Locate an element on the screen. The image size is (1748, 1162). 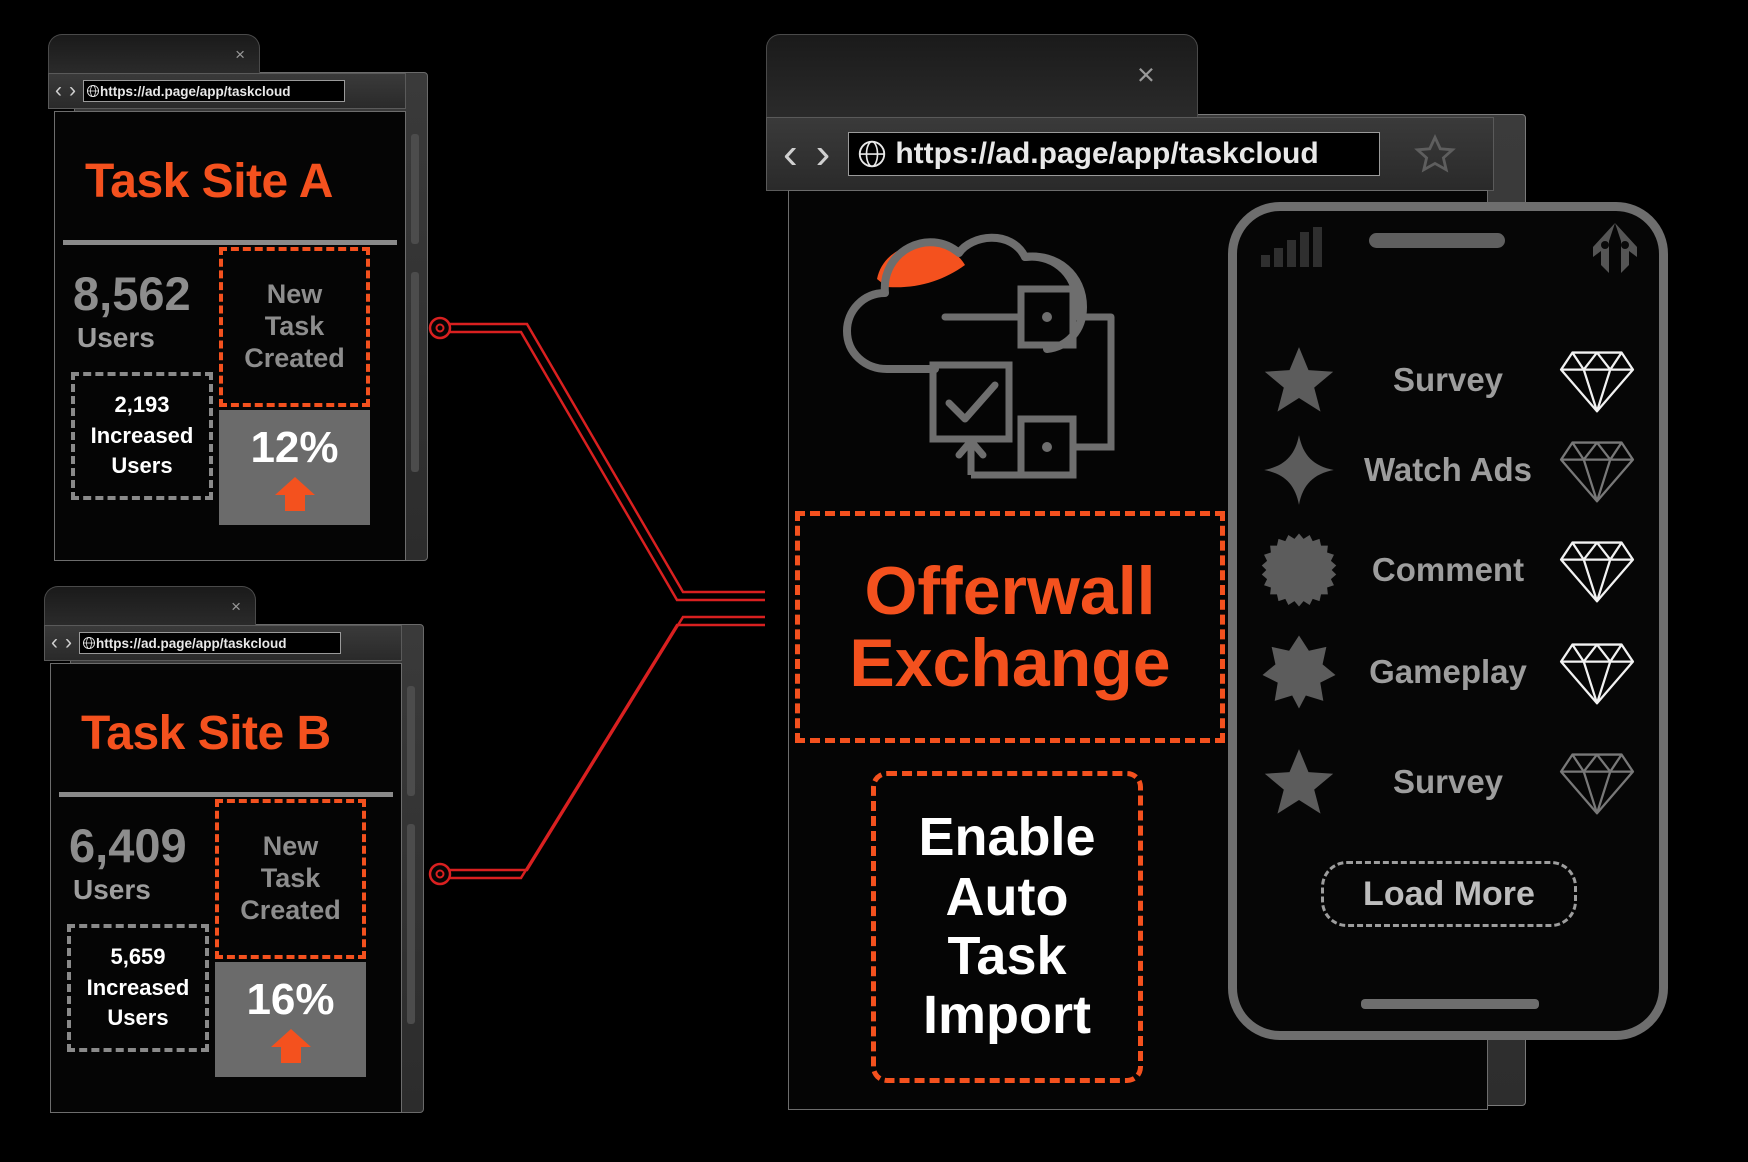
signal-bars-icon is located at coordinates (1291, 247).